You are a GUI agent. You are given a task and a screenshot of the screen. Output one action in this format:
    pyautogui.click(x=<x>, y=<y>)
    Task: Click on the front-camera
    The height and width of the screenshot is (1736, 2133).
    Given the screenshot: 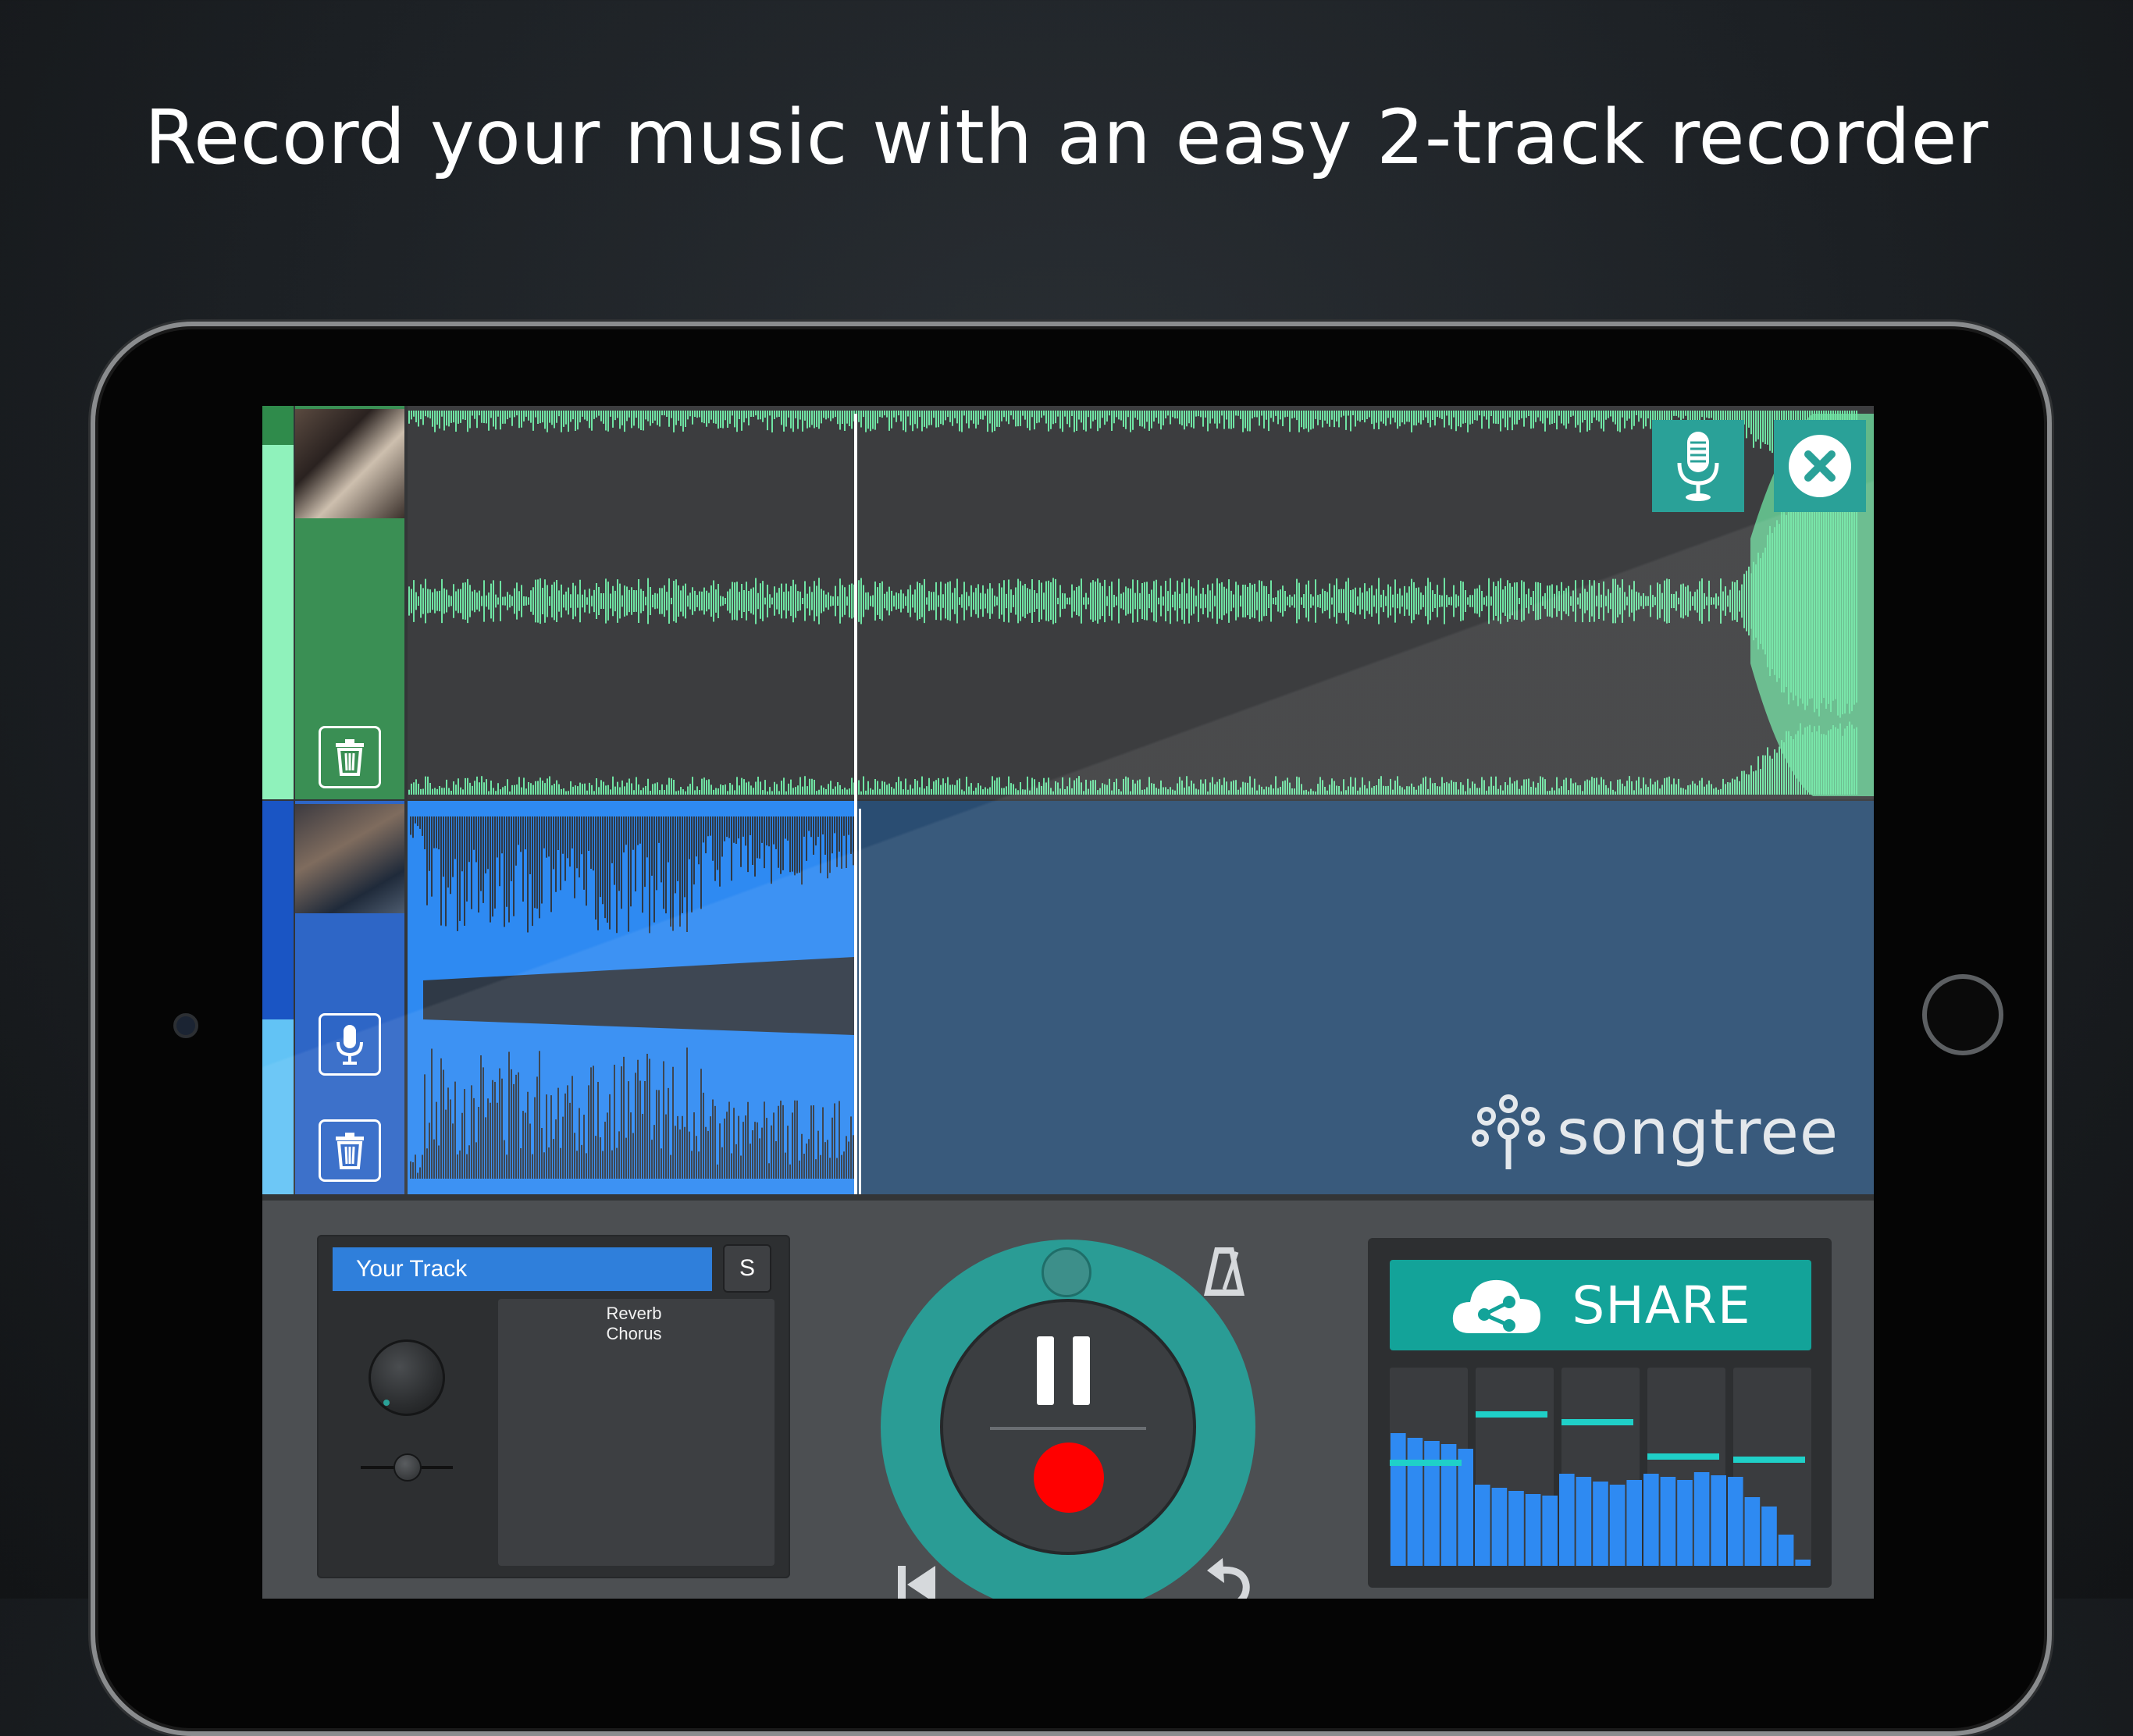 What is the action you would take?
    pyautogui.click(x=185, y=1025)
    